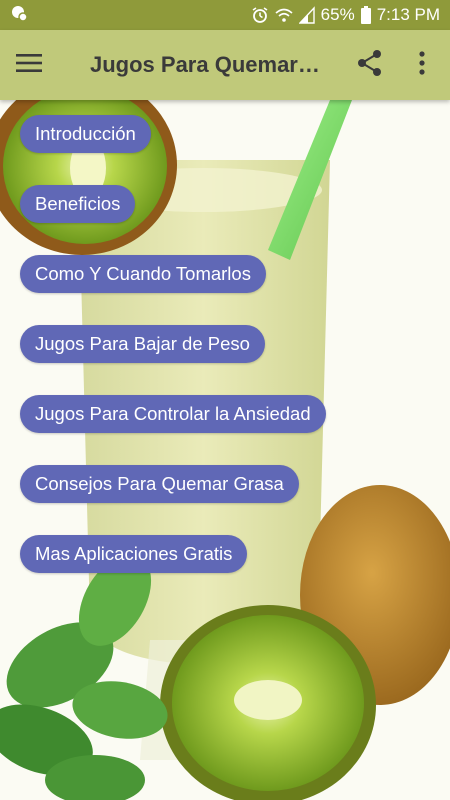 The width and height of the screenshot is (450, 800). What do you see at coordinates (85, 134) in the screenshot?
I see `menu-item-introduccion: Introducción` at bounding box center [85, 134].